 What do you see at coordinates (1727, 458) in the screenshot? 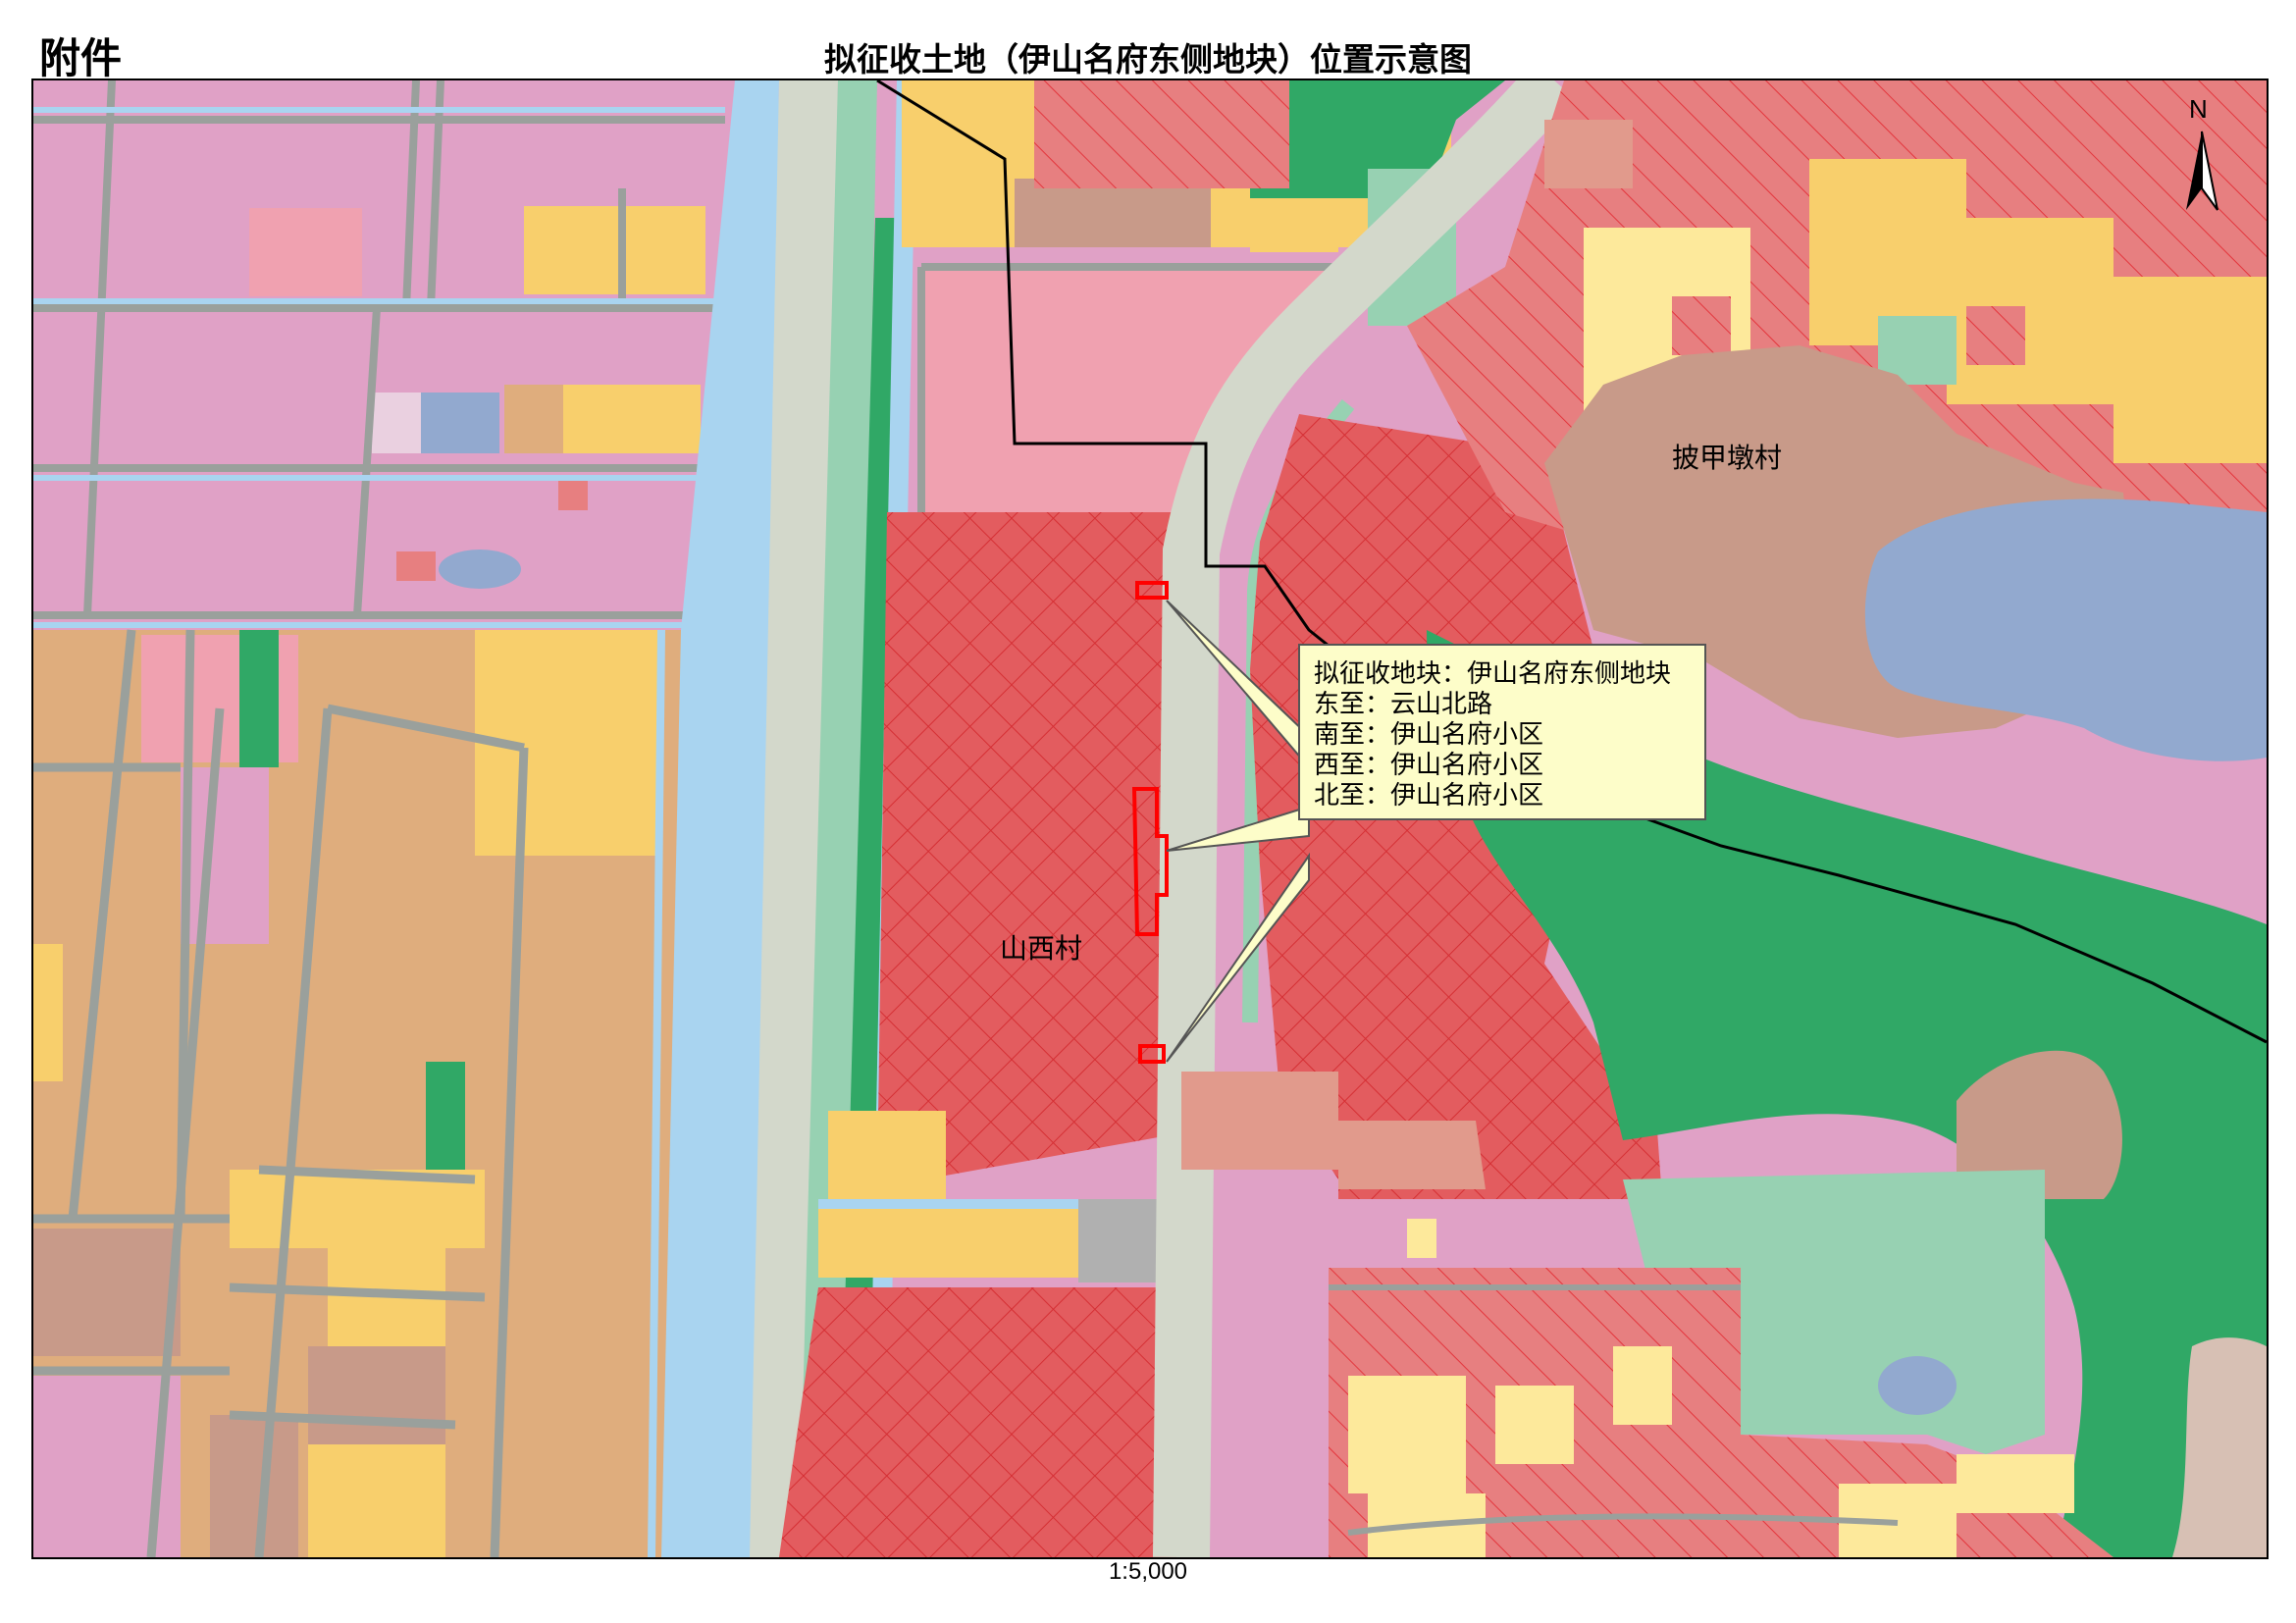
I see `place-label-pijiadun: 披甲墩村` at bounding box center [1727, 458].